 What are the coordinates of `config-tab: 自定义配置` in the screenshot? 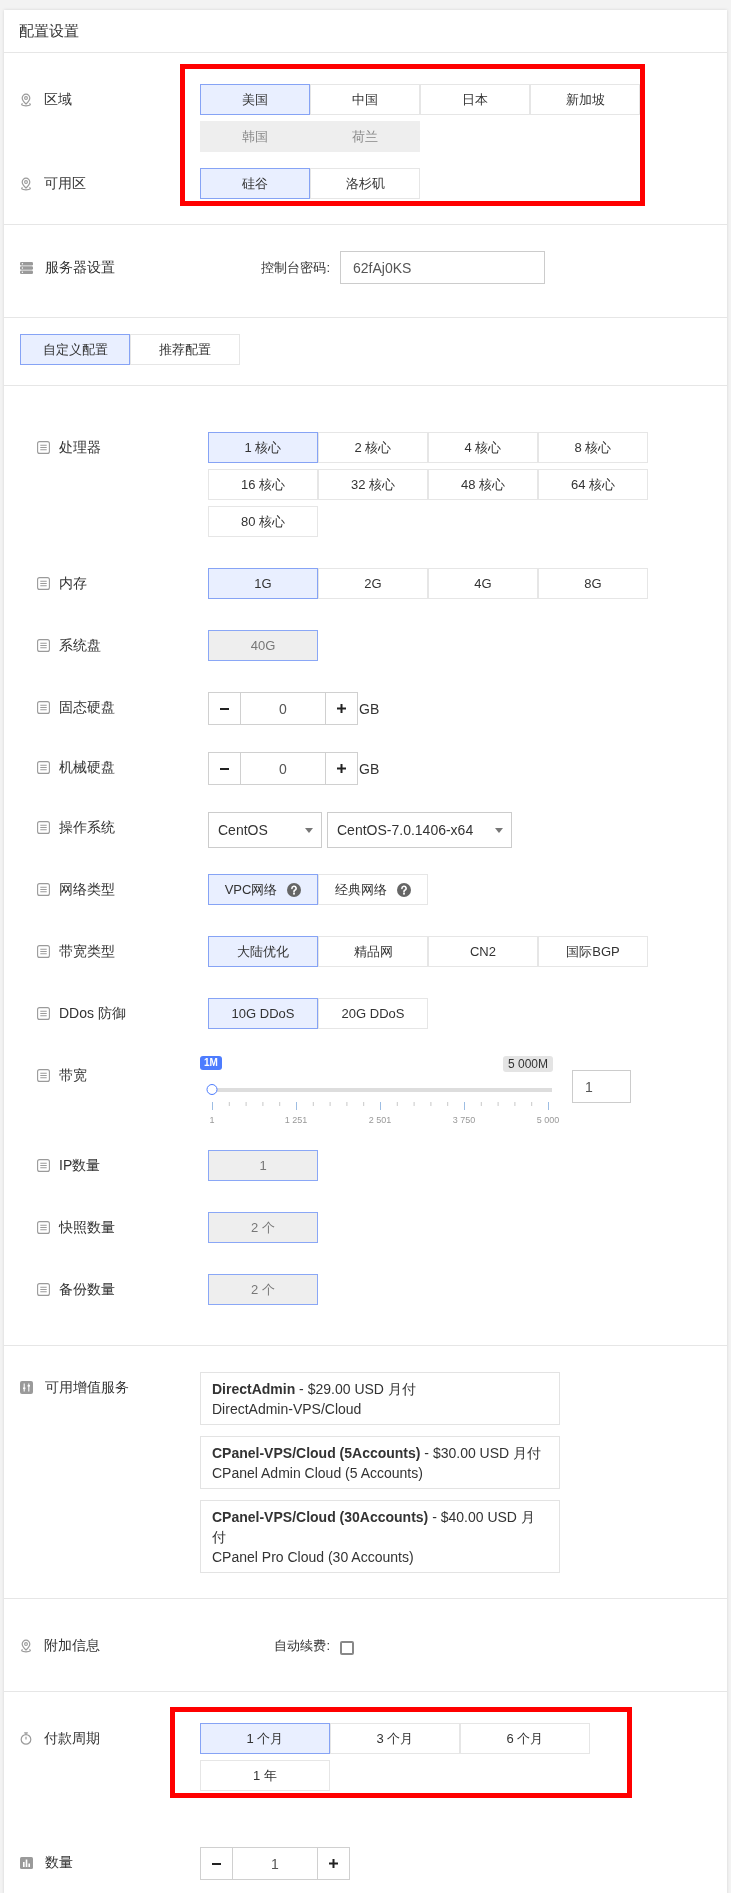 It's located at (75, 349).